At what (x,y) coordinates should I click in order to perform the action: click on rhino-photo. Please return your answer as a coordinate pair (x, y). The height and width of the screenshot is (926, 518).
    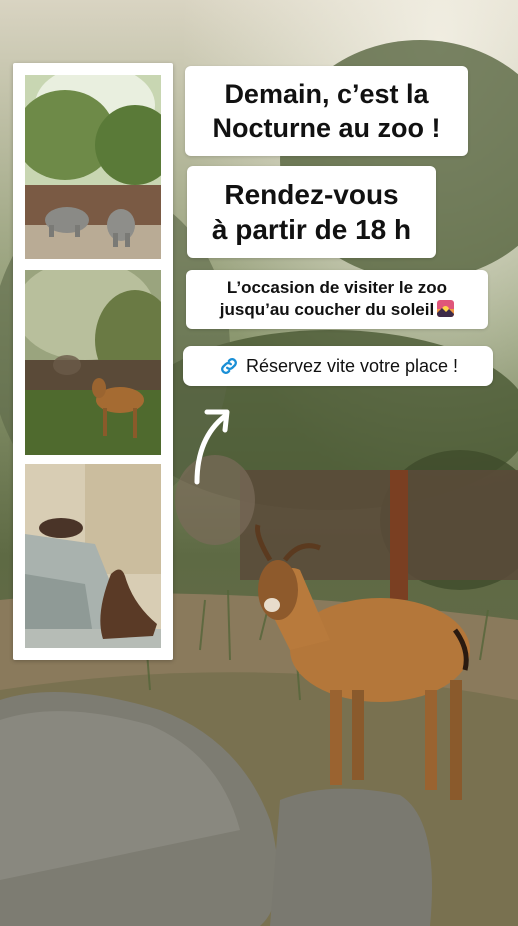
    Looking at the image, I should click on (93, 167).